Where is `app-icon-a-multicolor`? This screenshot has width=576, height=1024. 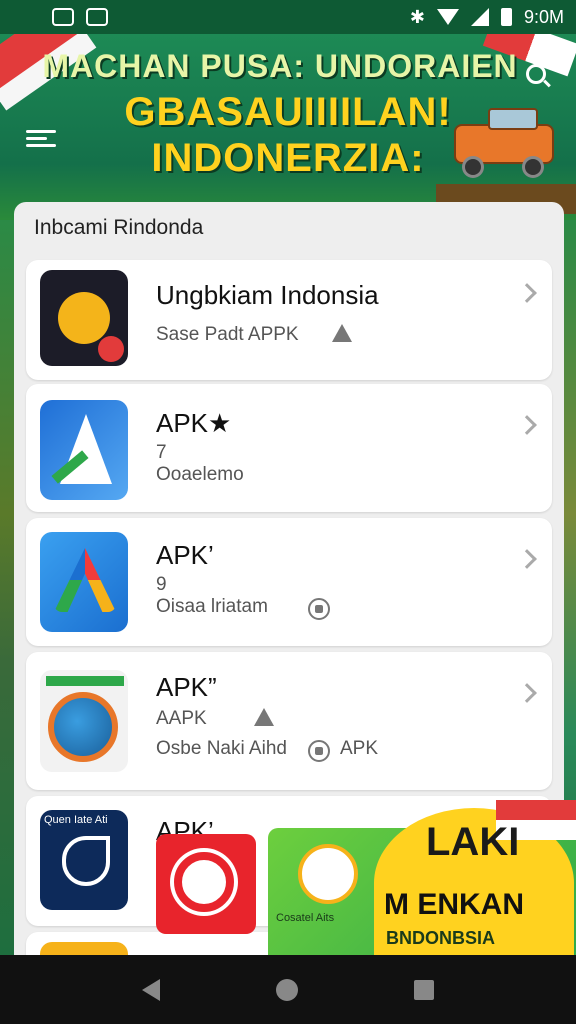
app-icon-a-multicolor is located at coordinates (84, 582).